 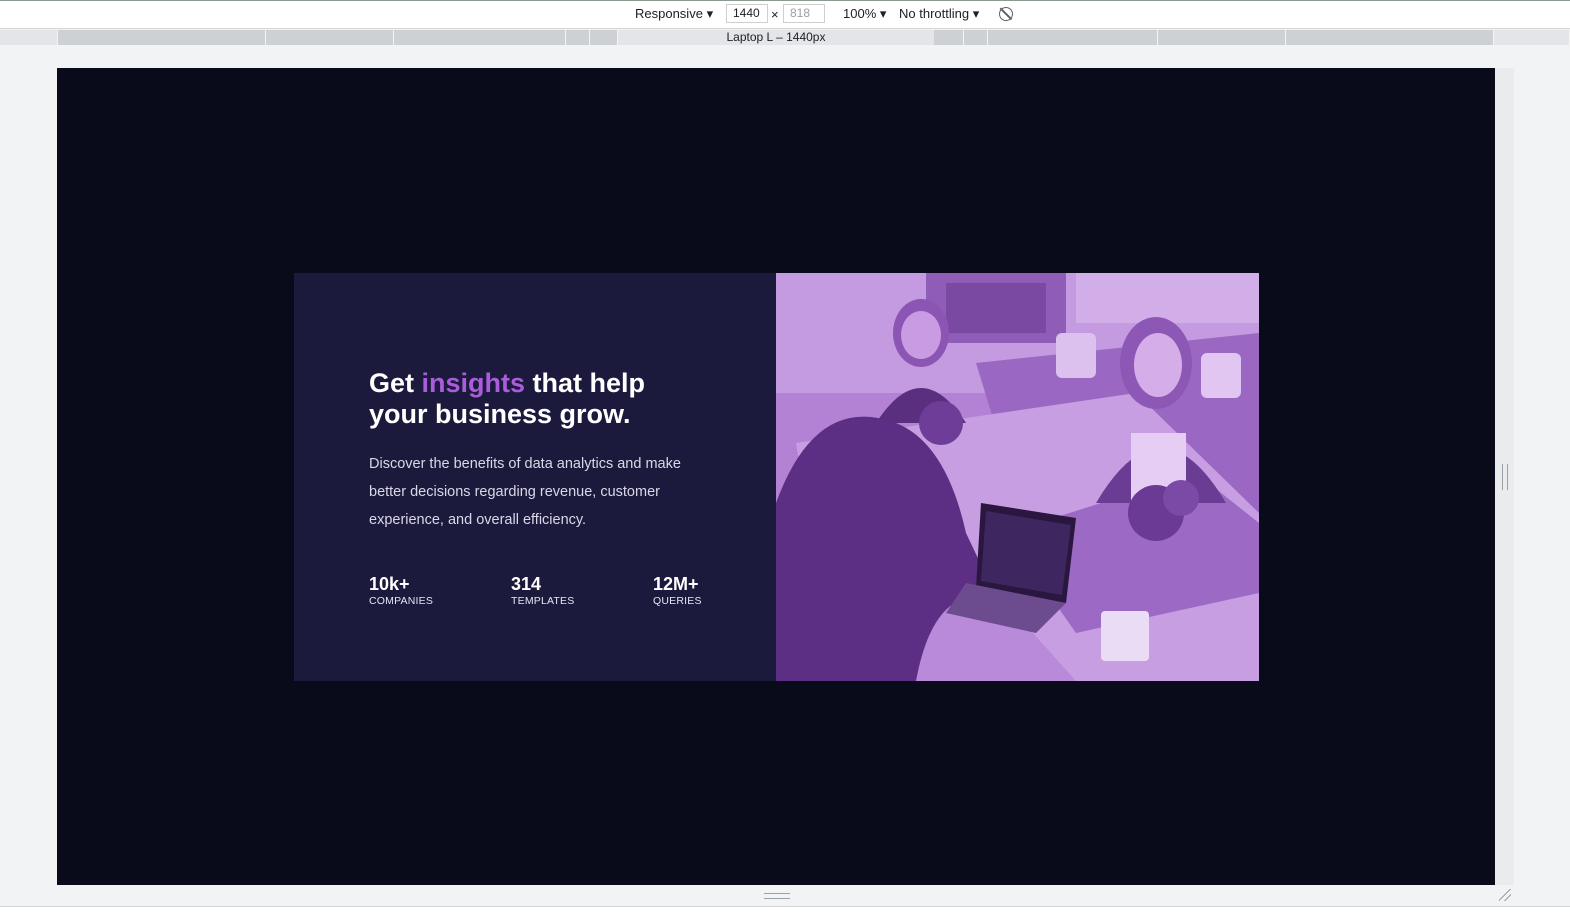 I want to click on zoom-dropdown: 100% ▾, so click(x=864, y=14).